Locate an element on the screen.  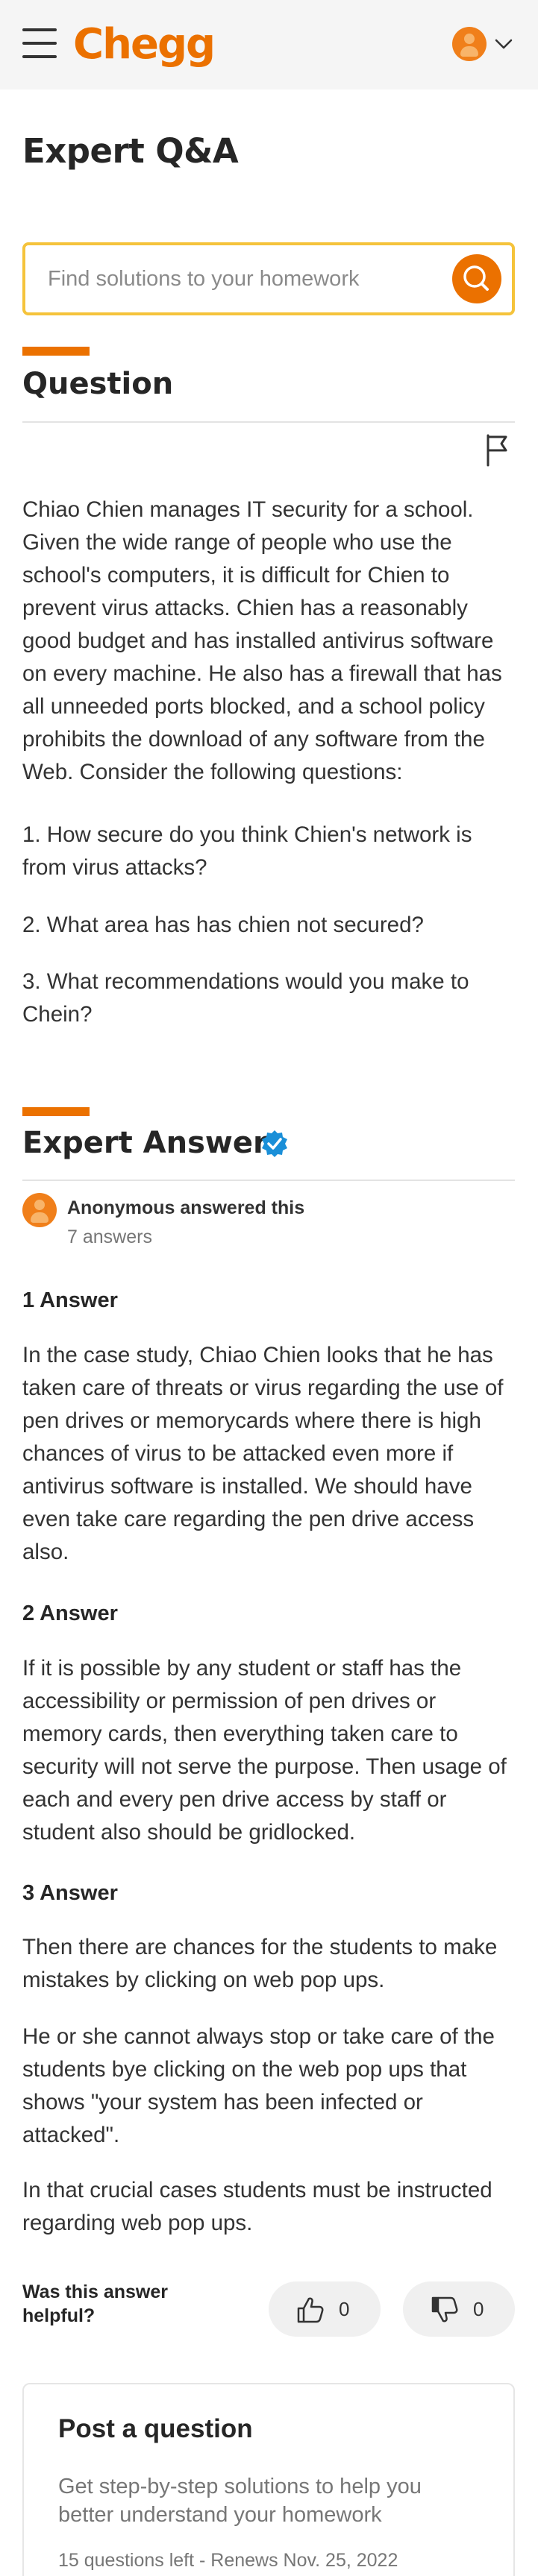
thumbs-down-icon is located at coordinates (445, 2309).